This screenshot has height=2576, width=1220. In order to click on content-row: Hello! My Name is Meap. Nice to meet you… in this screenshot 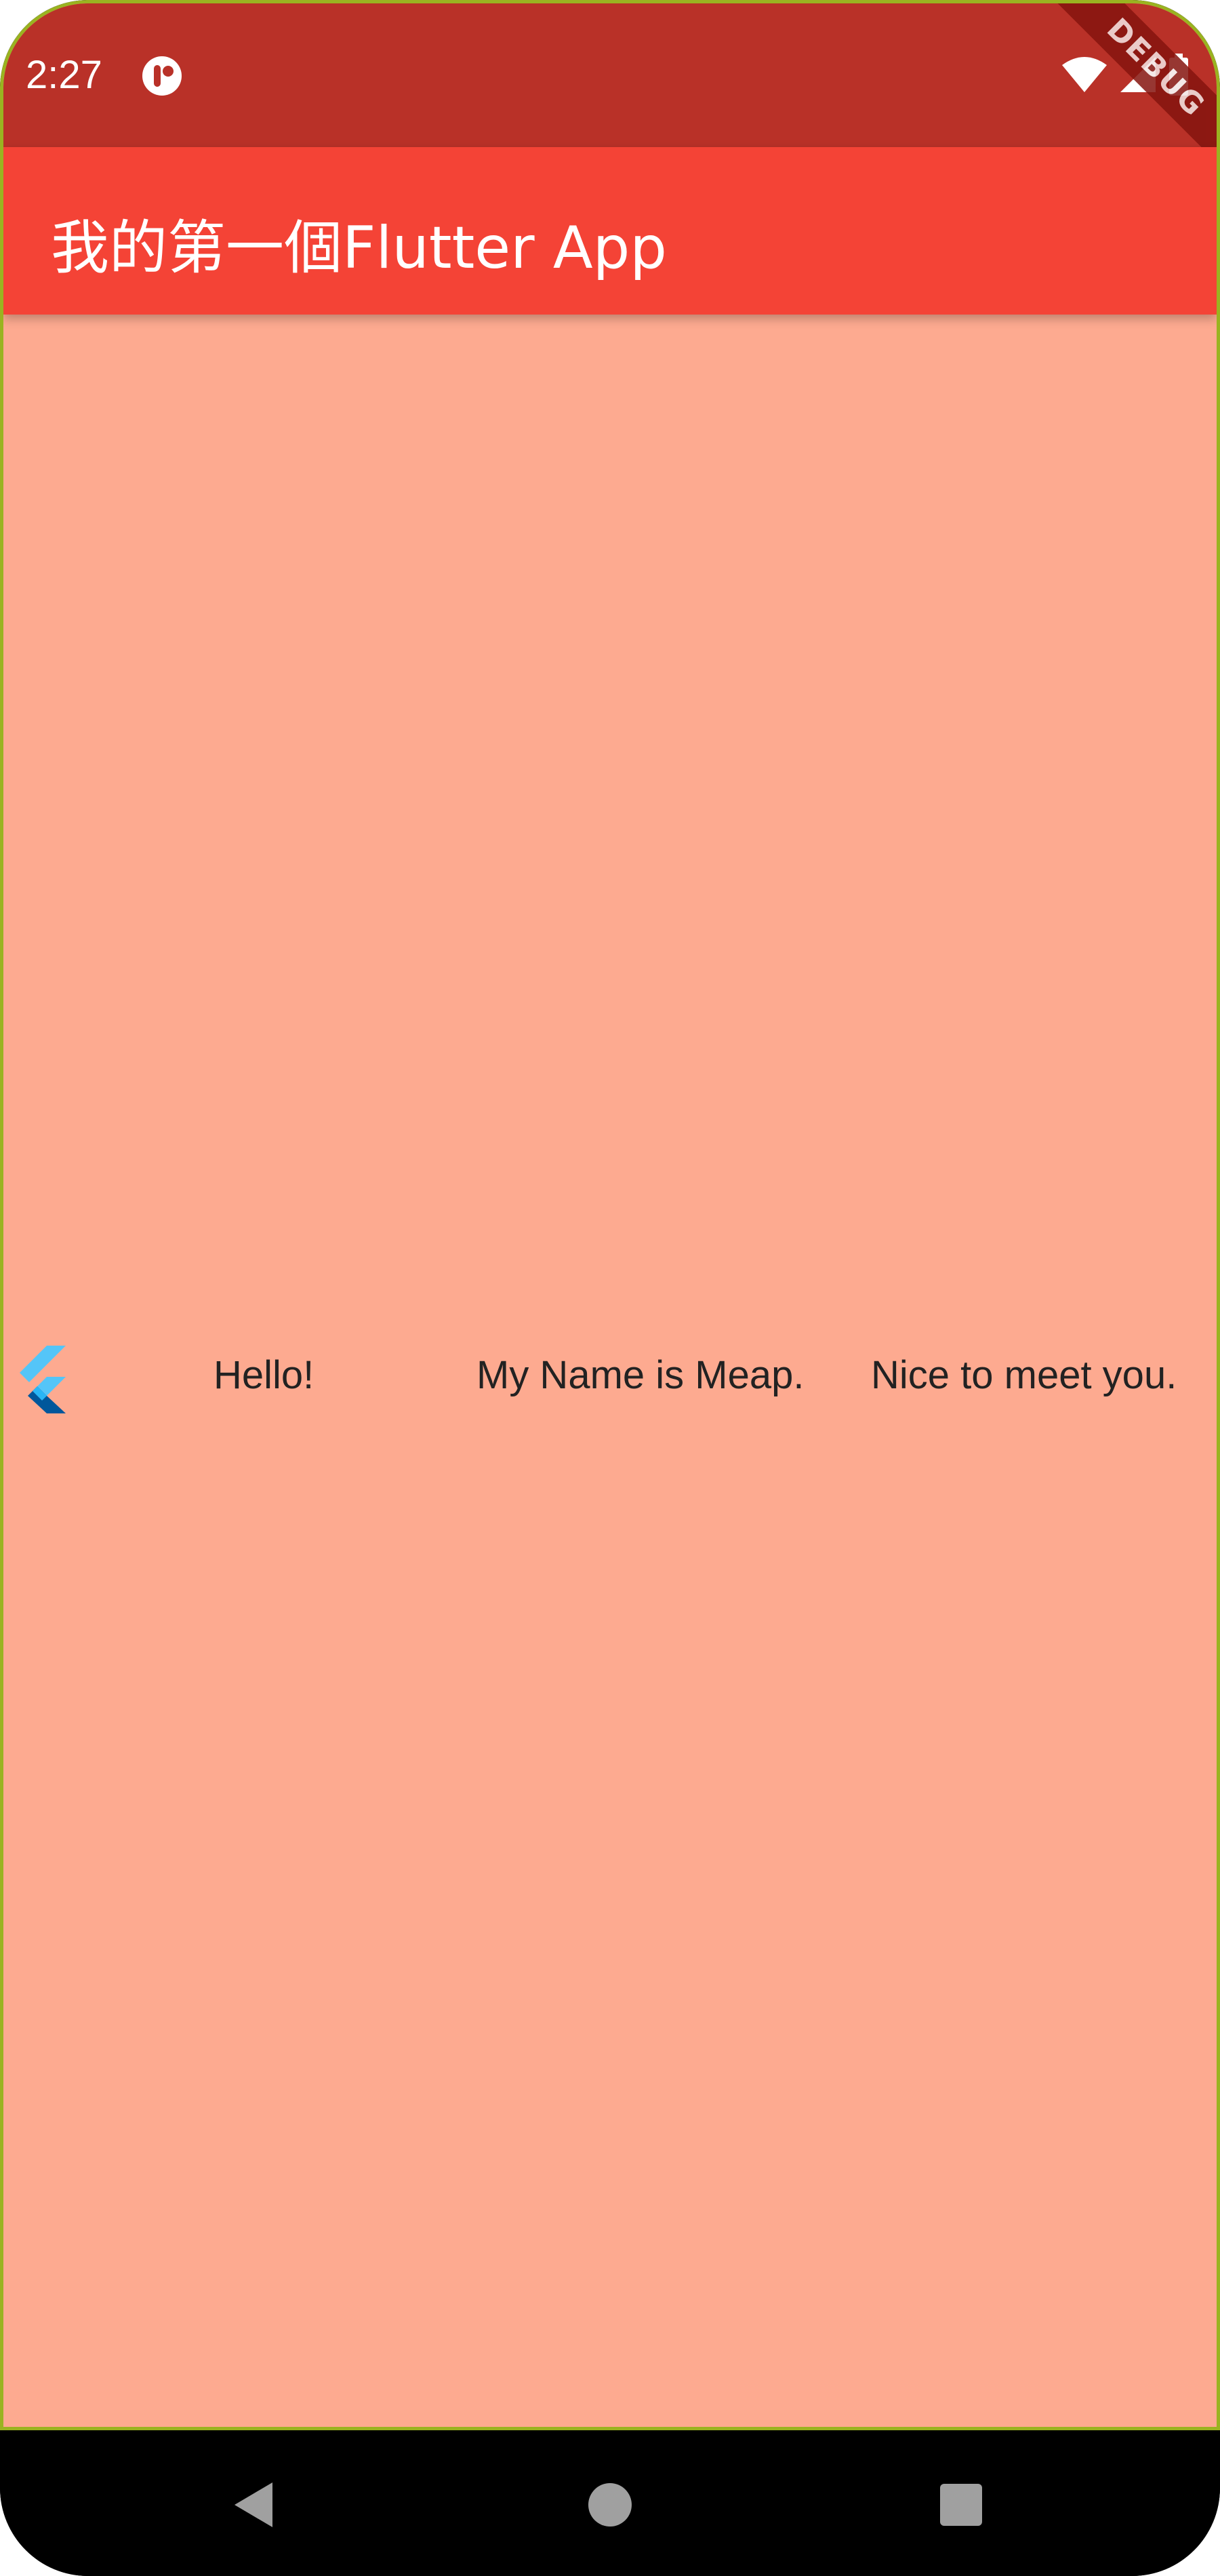, I will do `click(610, 1376)`.